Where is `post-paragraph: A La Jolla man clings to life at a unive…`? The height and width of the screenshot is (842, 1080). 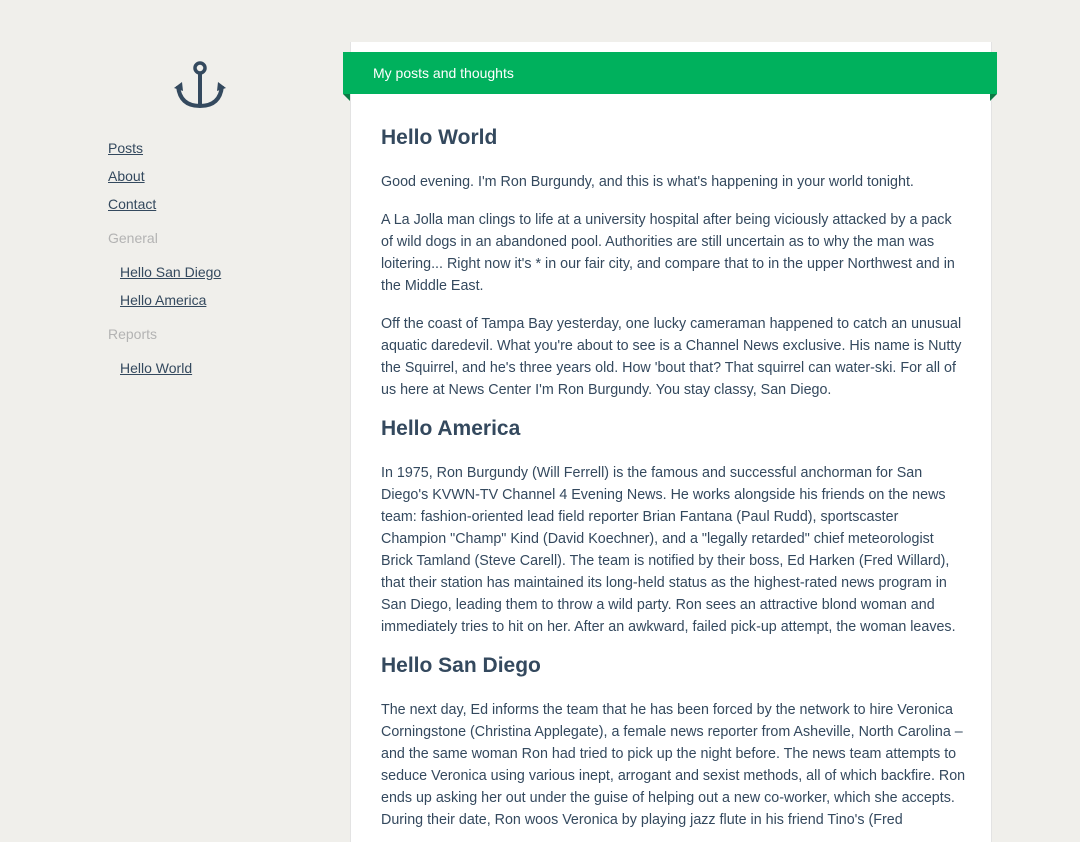 post-paragraph: A La Jolla man clings to life at a unive… is located at coordinates (668, 253).